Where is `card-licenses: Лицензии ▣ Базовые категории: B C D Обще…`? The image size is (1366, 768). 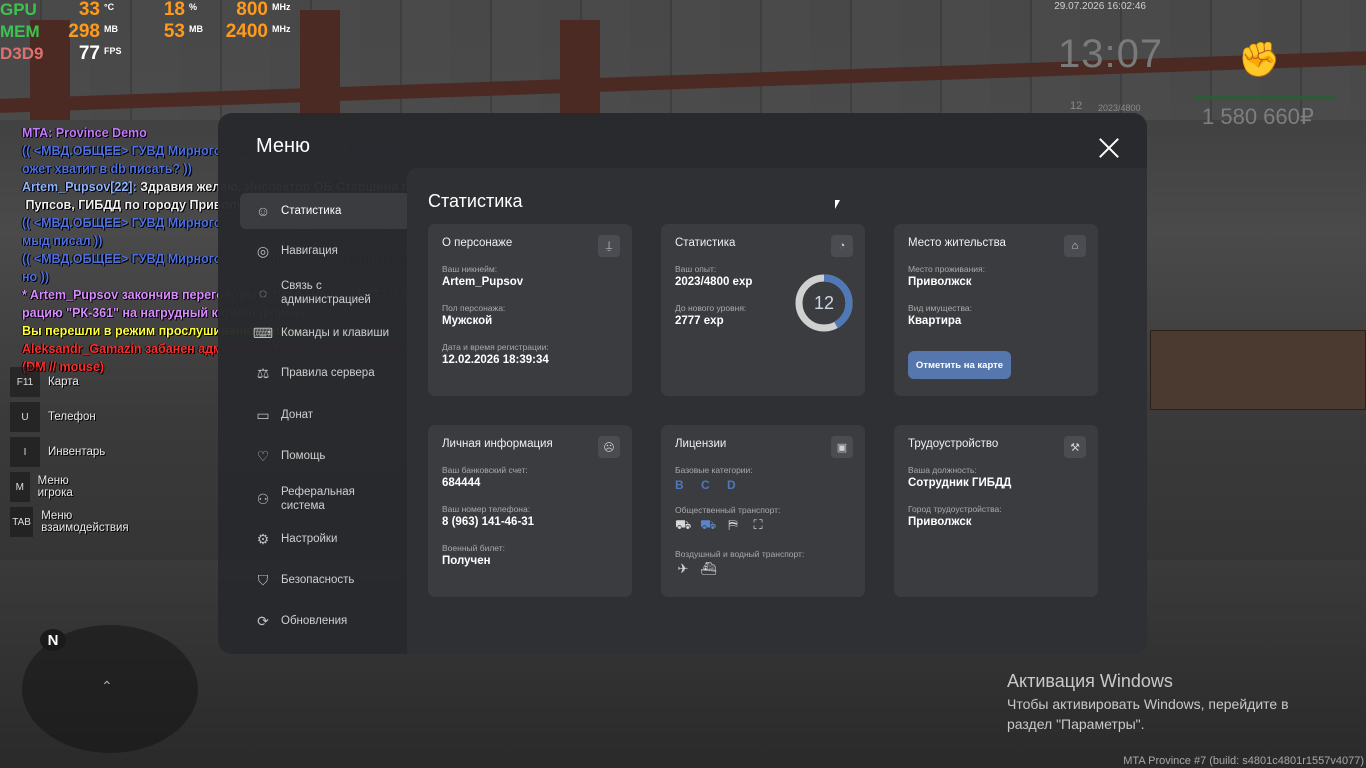
card-licenses: Лицензии ▣ Базовые категории: B C D Обще… is located at coordinates (763, 511).